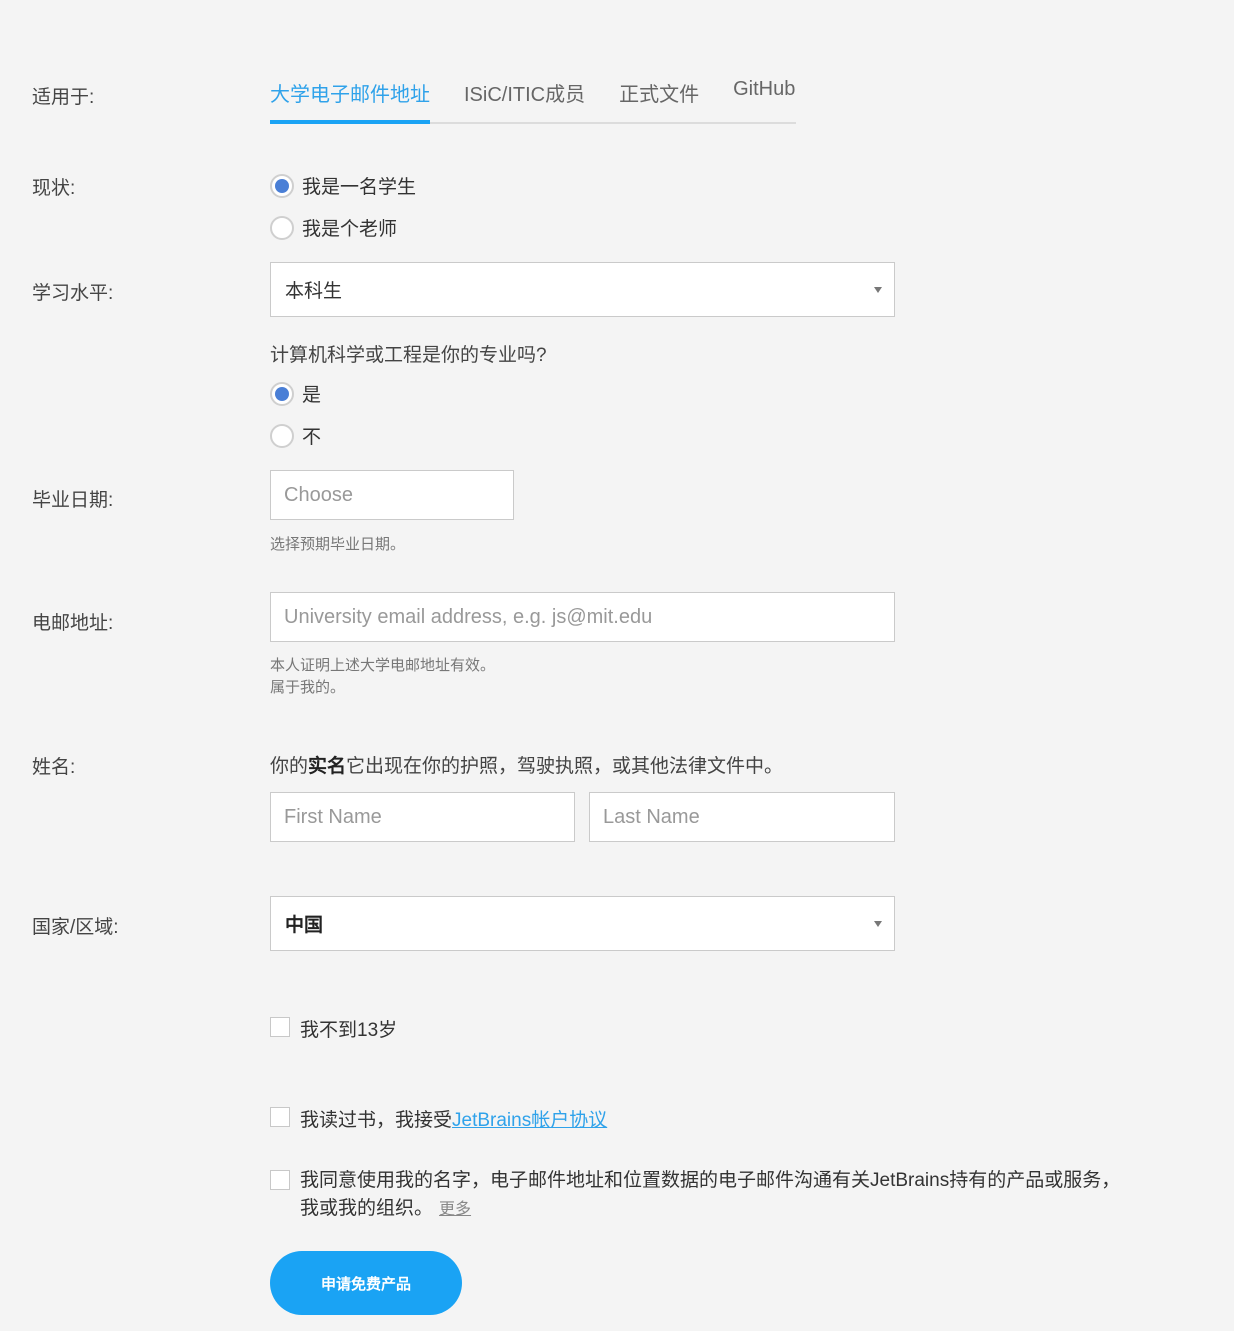 The image size is (1234, 1331). Describe the element at coordinates (659, 100) in the screenshot. I see `tab-official-document: 正式文件` at that location.